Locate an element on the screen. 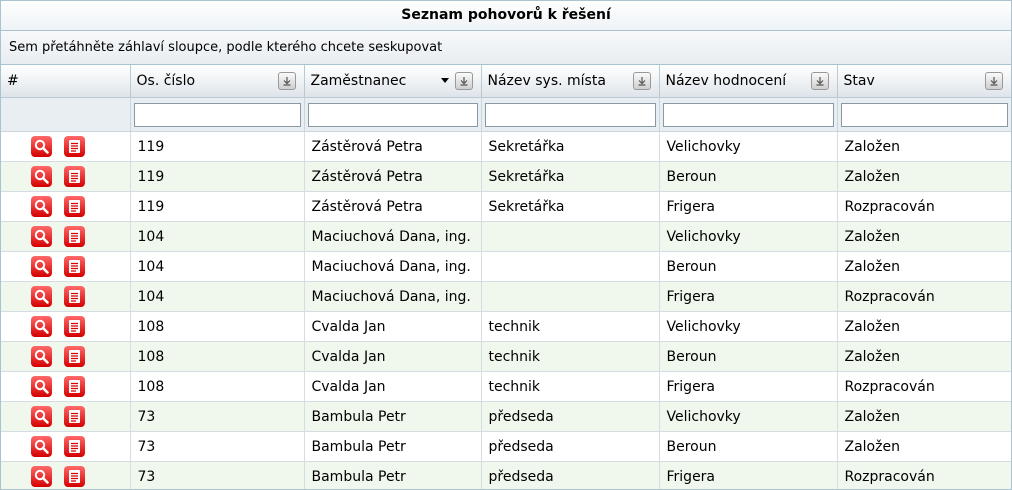 The image size is (1012, 490). table-row: 108 Cvalda Jan technik Beroun Založen is located at coordinates (506, 356).